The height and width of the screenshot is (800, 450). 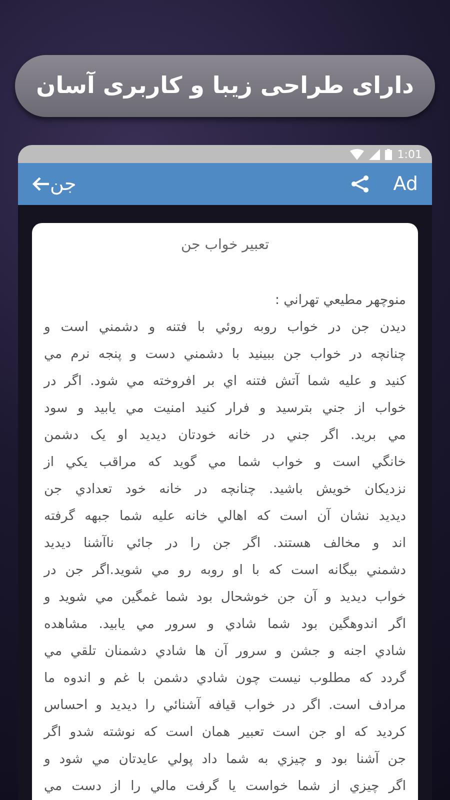 I want to click on arrow-left-icon, so click(x=41, y=184).